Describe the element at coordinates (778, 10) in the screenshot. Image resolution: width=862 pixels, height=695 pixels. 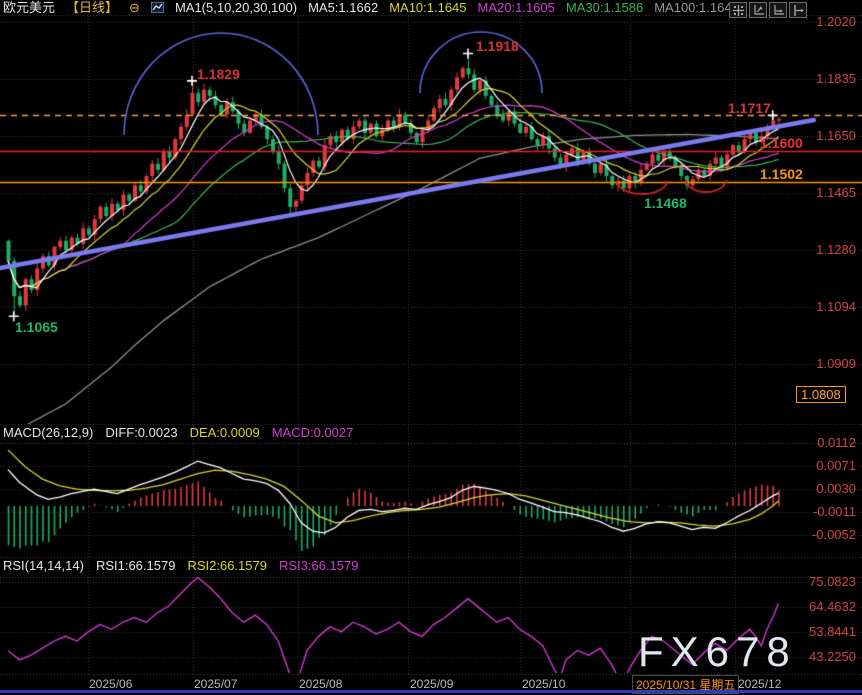
I see `x-axis-scale-icon` at that location.